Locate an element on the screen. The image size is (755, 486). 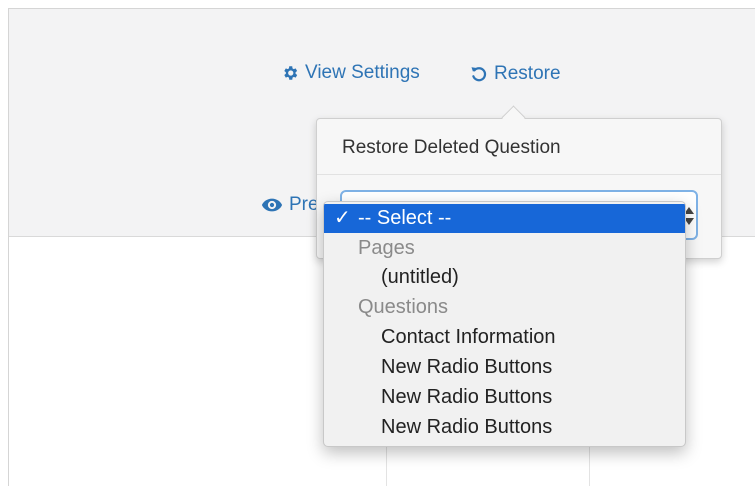
optgroup-questions: Questions is located at coordinates (504, 307).